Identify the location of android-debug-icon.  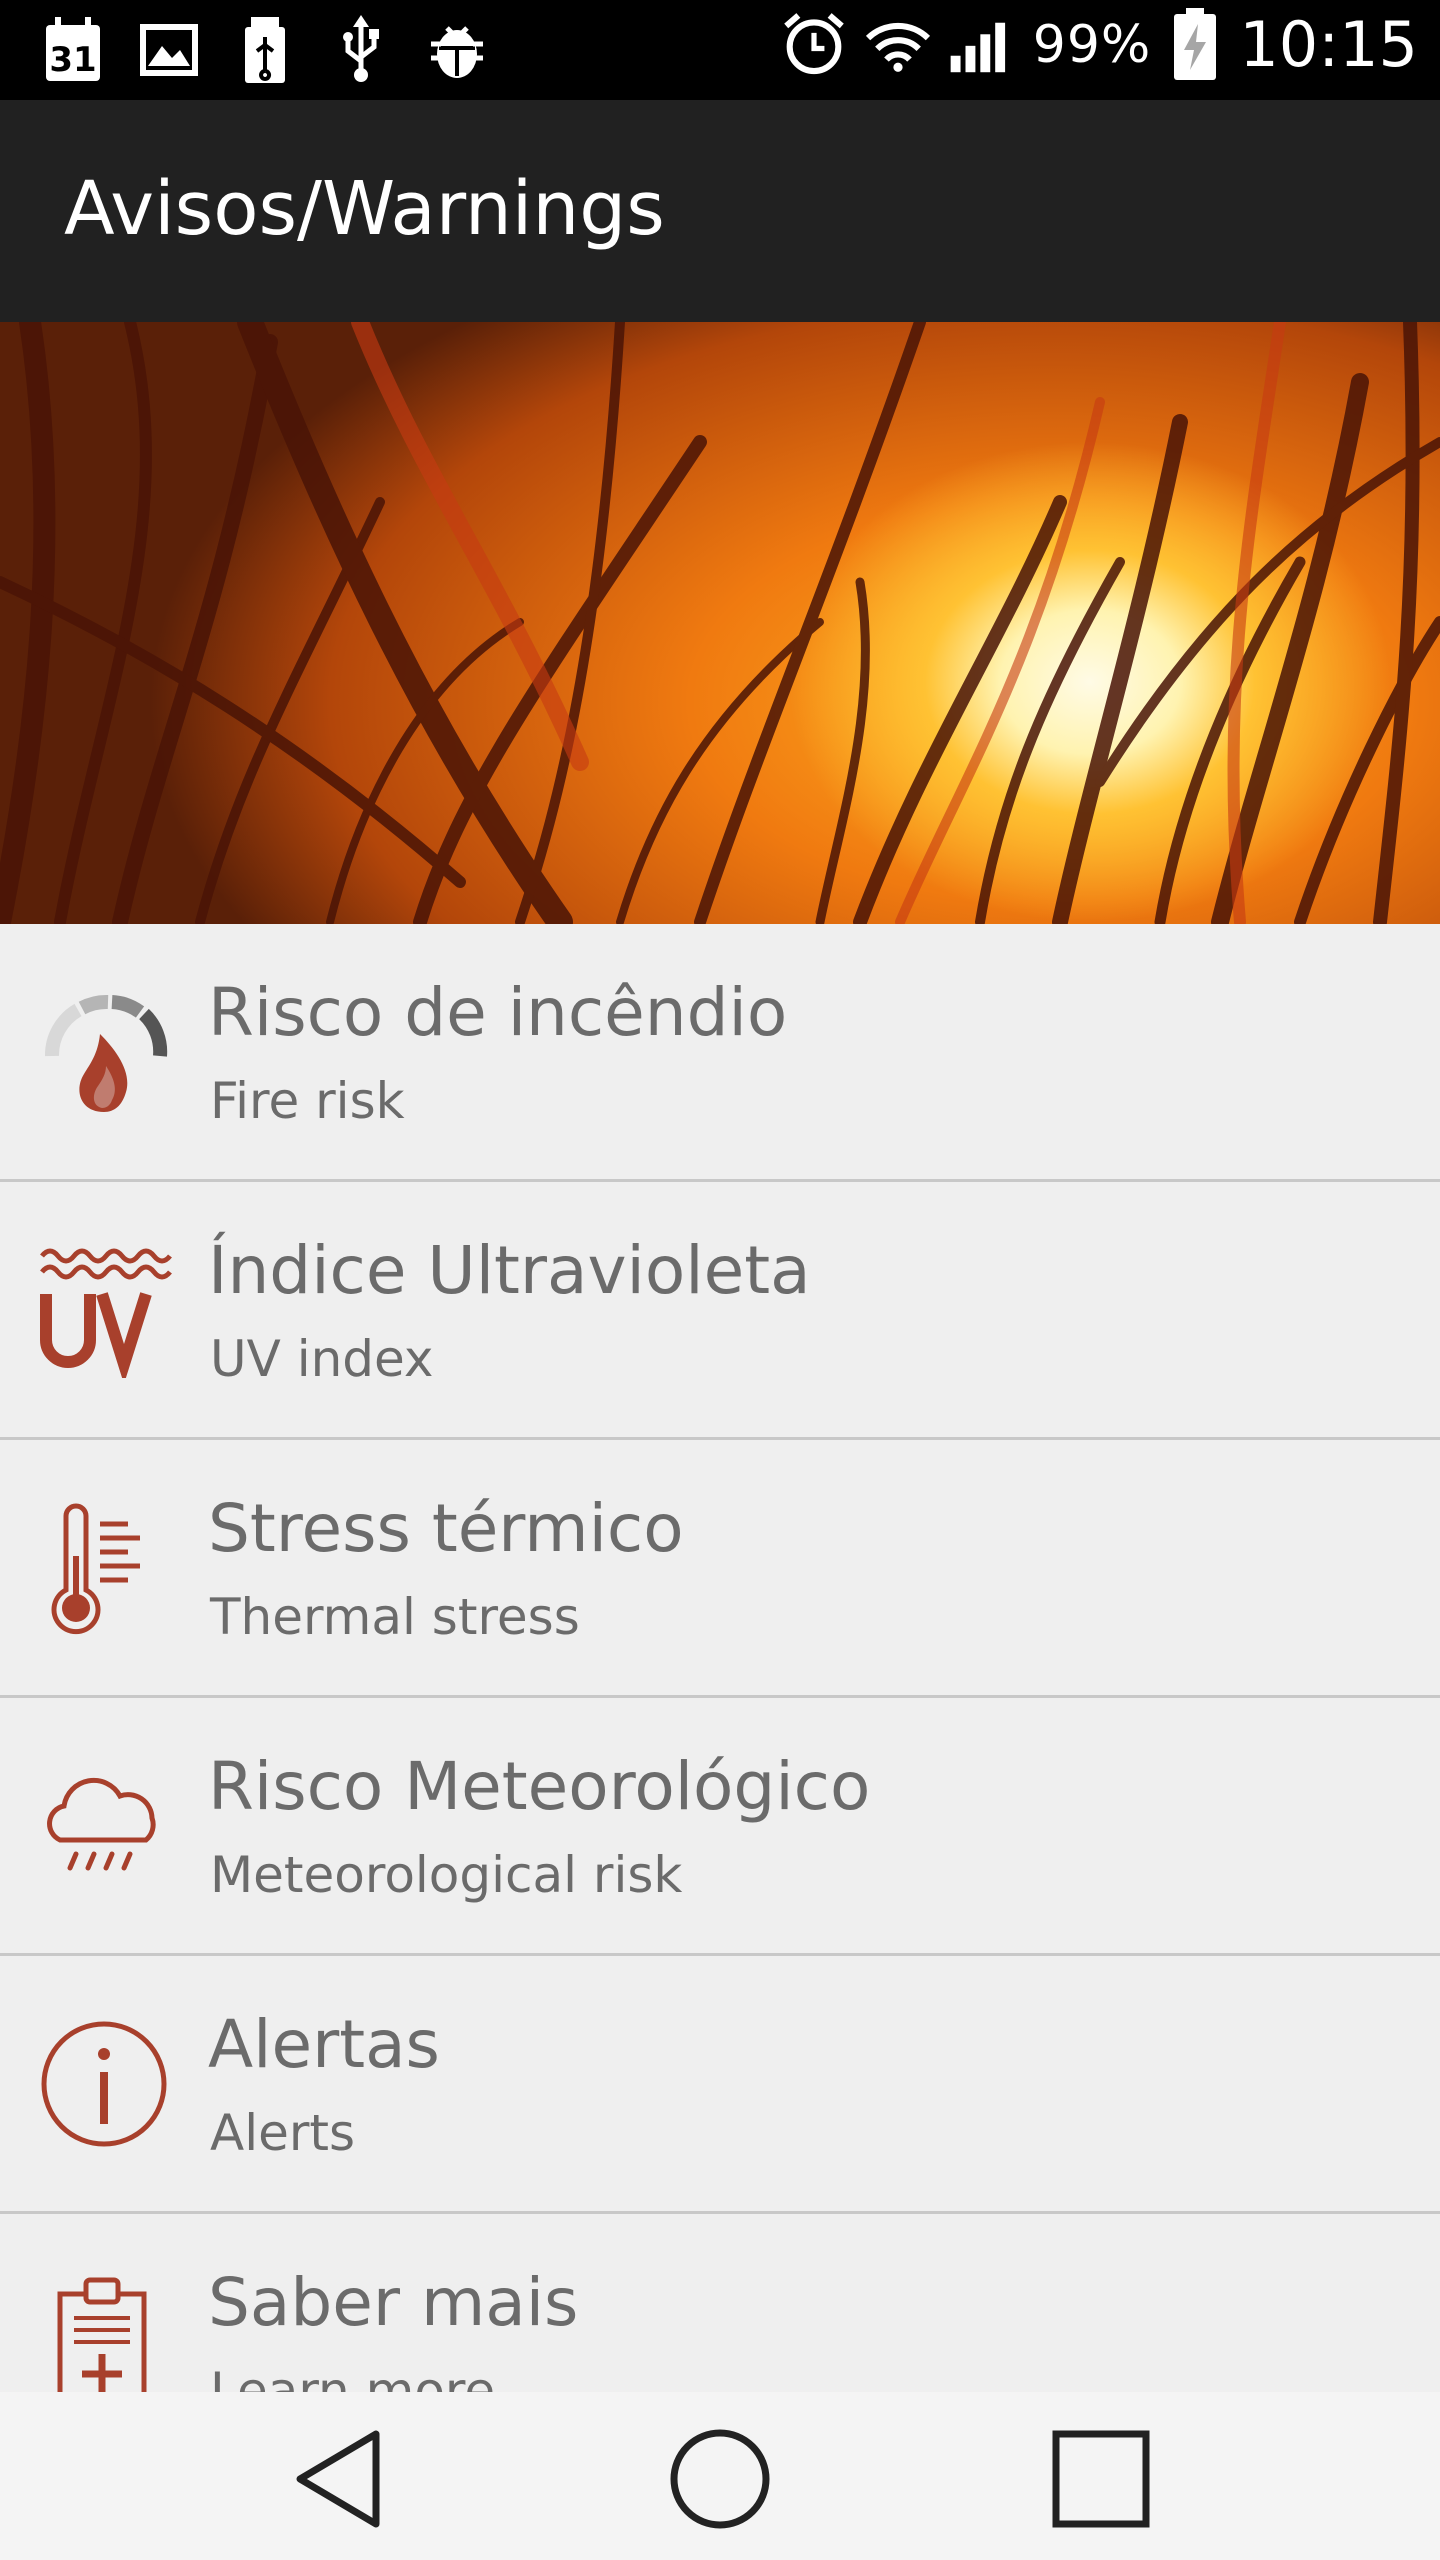
(457, 50).